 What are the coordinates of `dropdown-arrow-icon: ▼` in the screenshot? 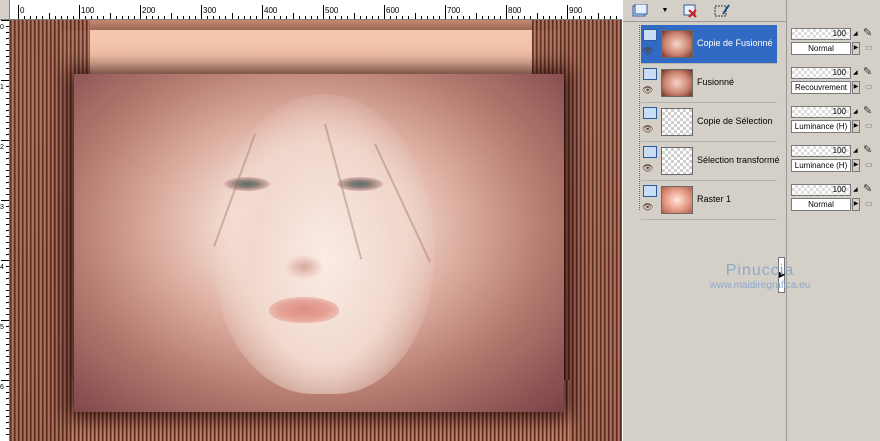 It's located at (665, 11).